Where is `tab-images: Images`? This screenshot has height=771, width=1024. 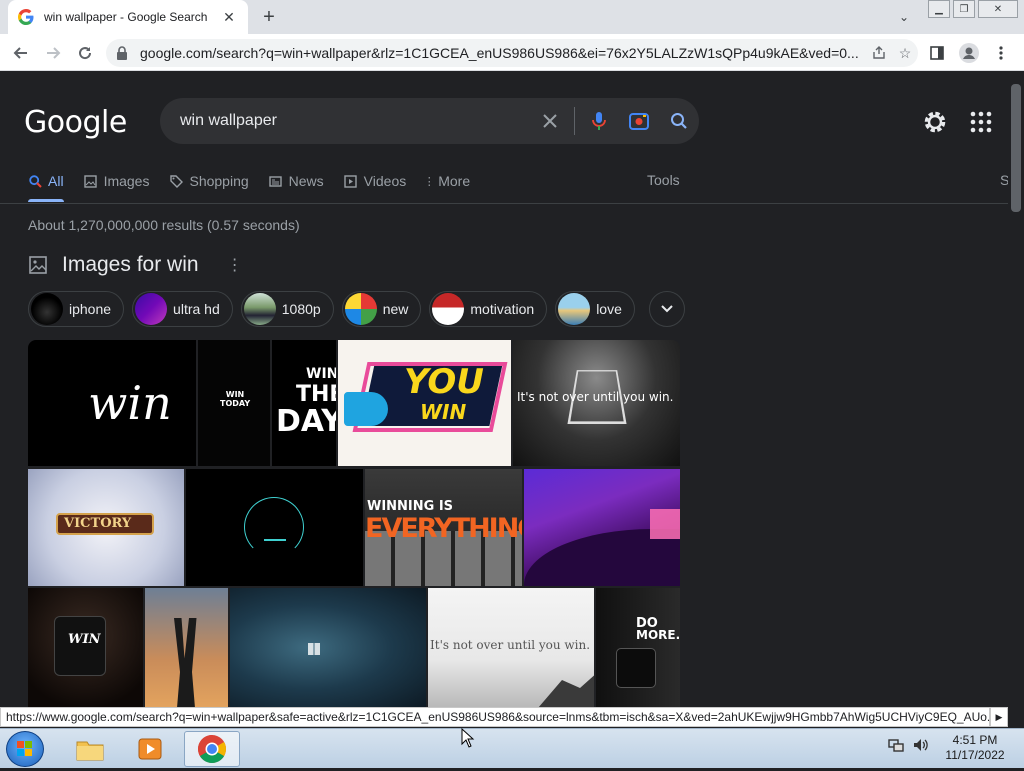
tab-images: Images is located at coordinates (117, 181).